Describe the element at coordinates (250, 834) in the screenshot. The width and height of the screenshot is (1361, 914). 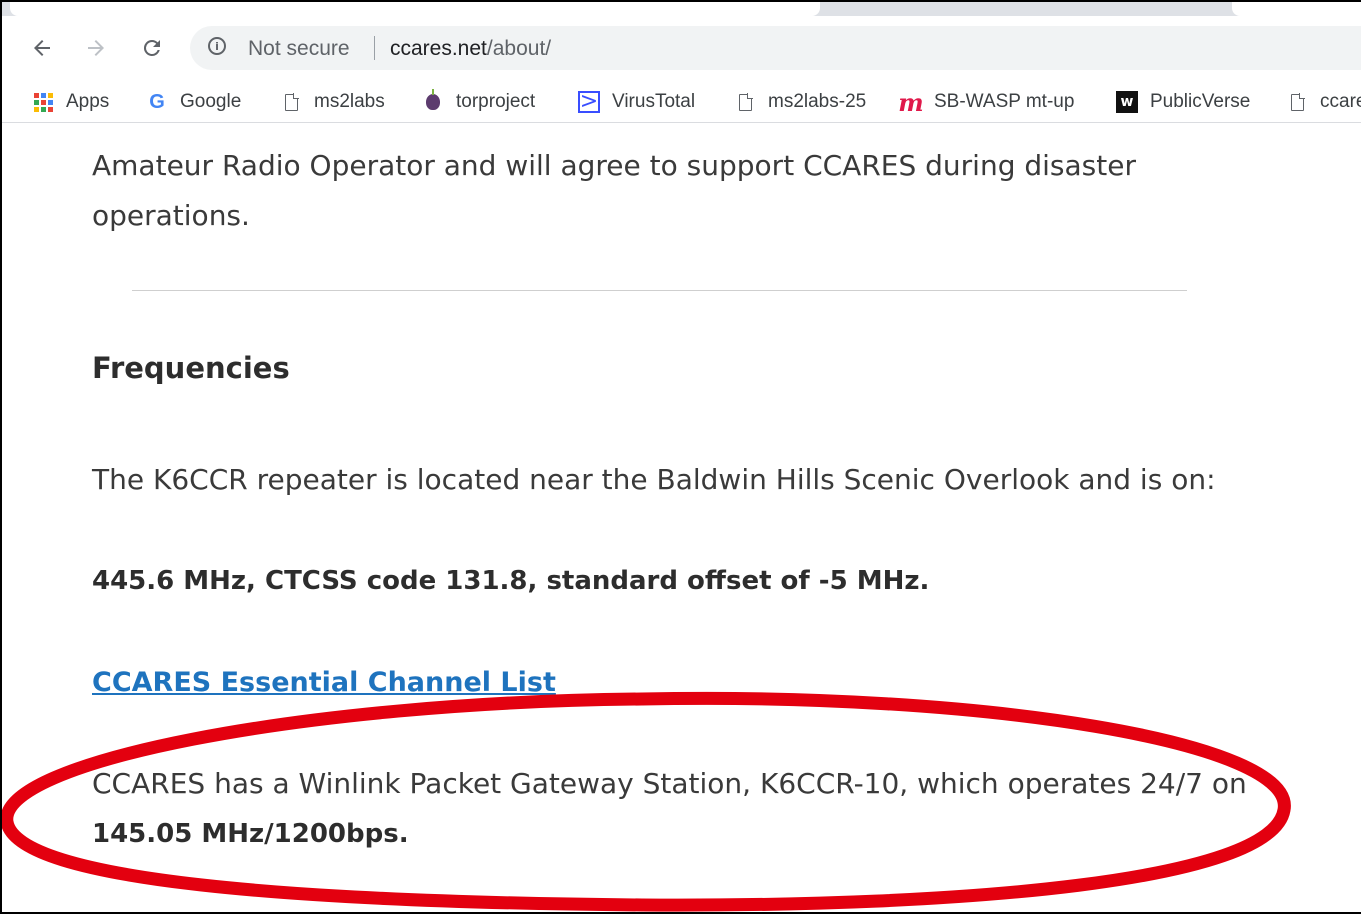
I see `winlink-frequency: 145.05 MHz/1200bps.` at that location.